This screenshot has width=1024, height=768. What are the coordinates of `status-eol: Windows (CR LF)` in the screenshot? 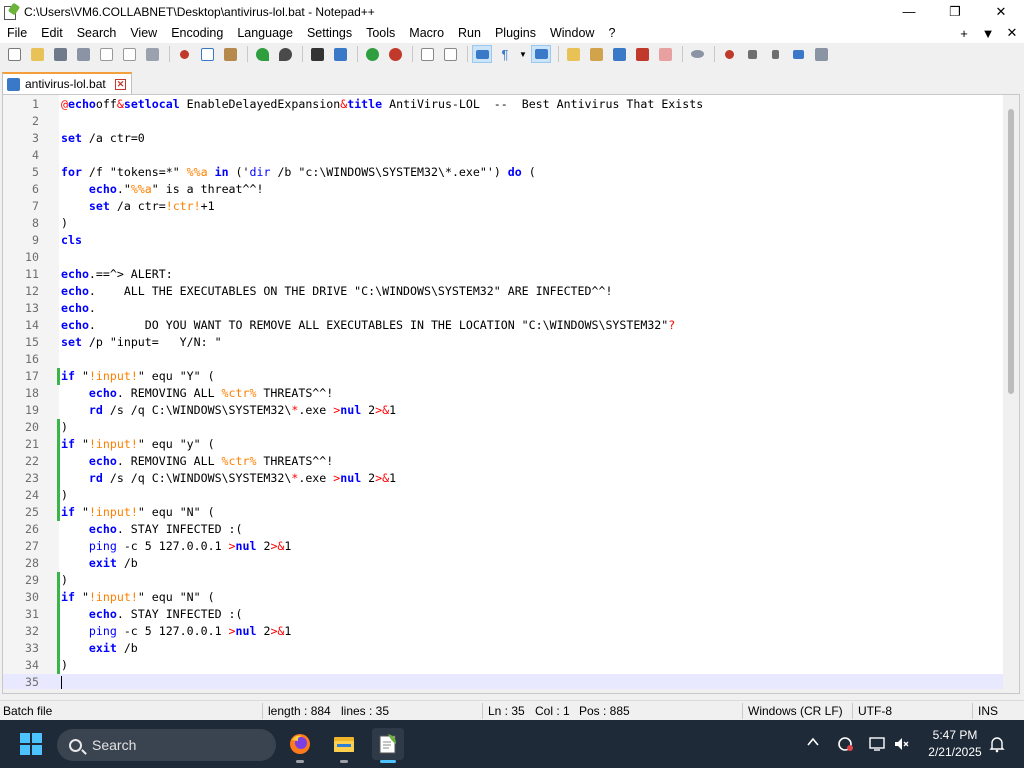 It's located at (795, 711).